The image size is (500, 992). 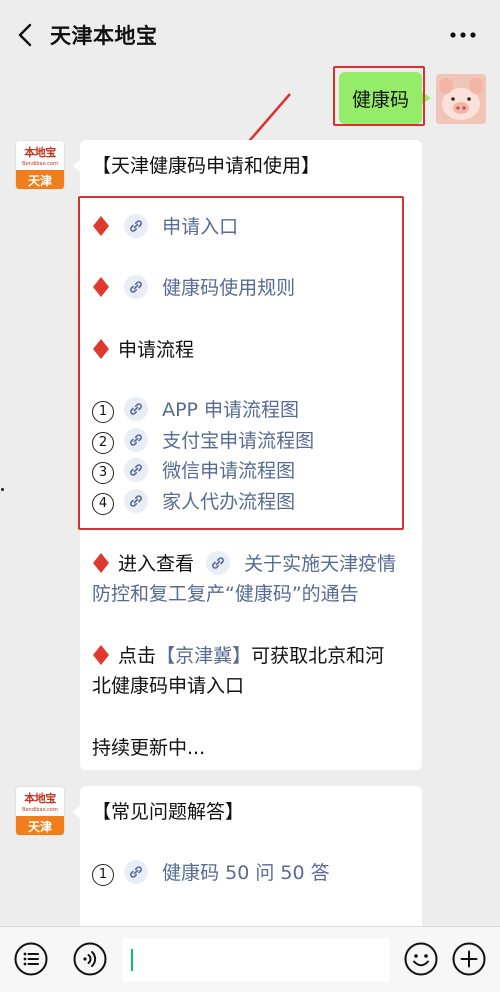 I want to click on message-title: 【天津健康码申请和使用】, so click(x=206, y=166).